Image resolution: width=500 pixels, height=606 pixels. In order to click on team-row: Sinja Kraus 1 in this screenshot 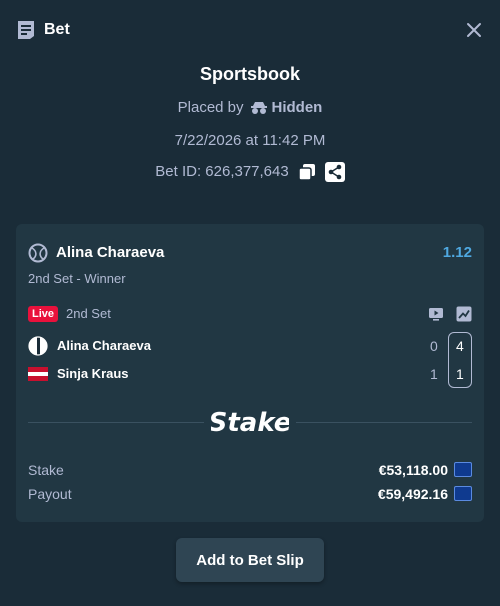, I will do `click(250, 374)`.